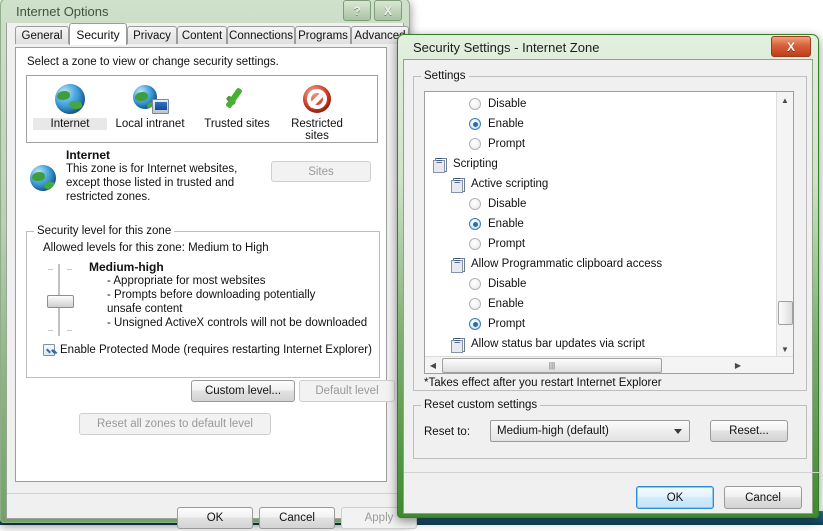 This screenshot has height=531, width=823. I want to click on slider-thumb, so click(60, 301).